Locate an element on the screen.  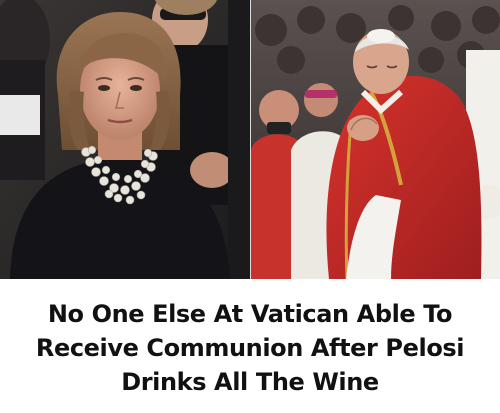
caption-line-3: Drinks All The Wine is located at coordinates (250, 382).